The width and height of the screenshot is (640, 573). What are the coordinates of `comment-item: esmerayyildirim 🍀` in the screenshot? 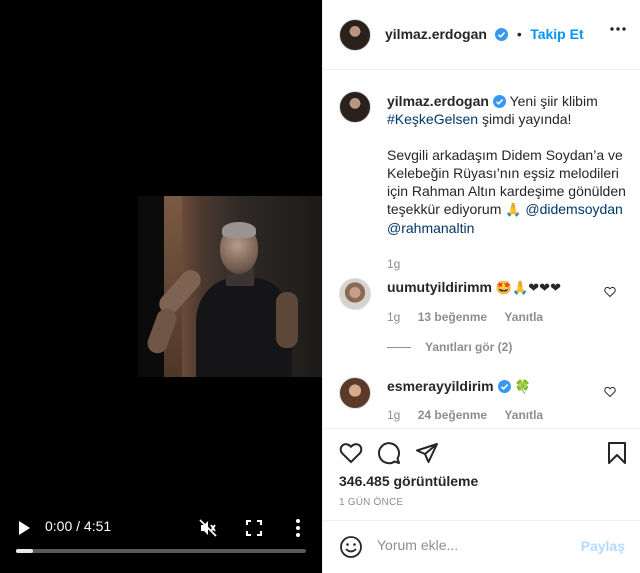 It's located at (502, 386).